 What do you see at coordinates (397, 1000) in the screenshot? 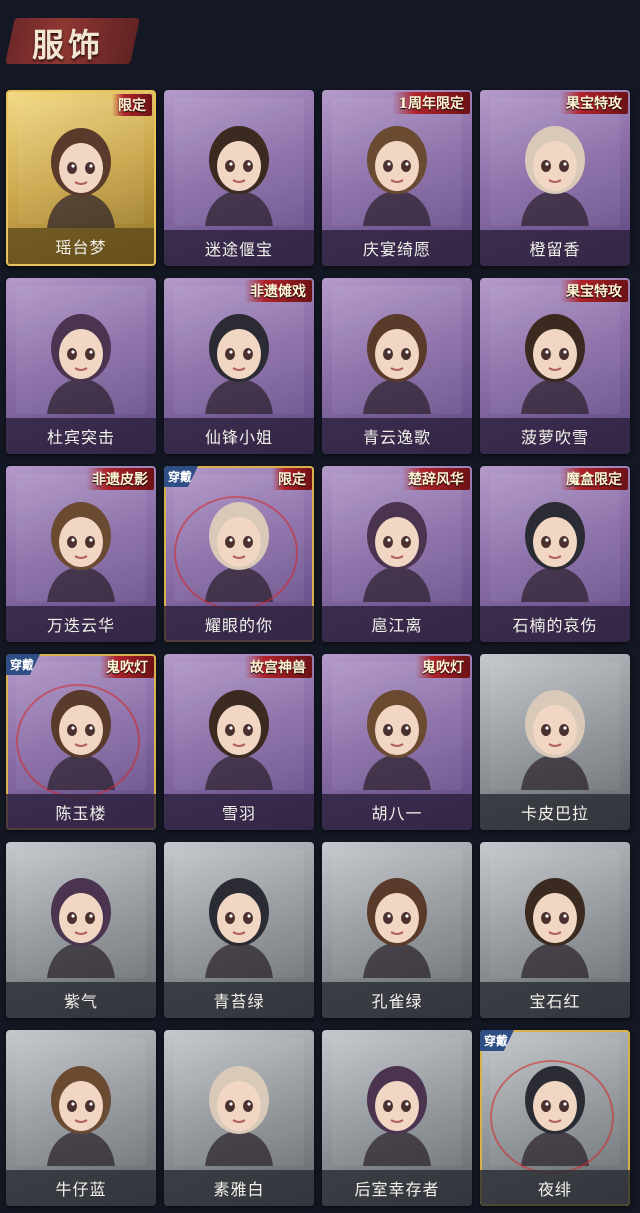
I see `costume-label-bar: 孔雀绿` at bounding box center [397, 1000].